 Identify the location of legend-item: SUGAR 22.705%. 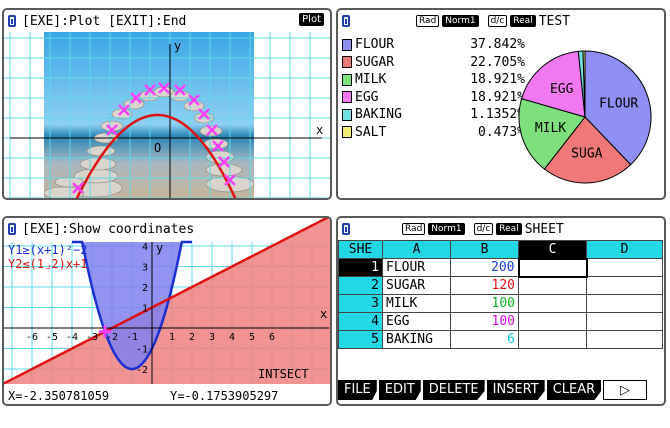
(433, 63).